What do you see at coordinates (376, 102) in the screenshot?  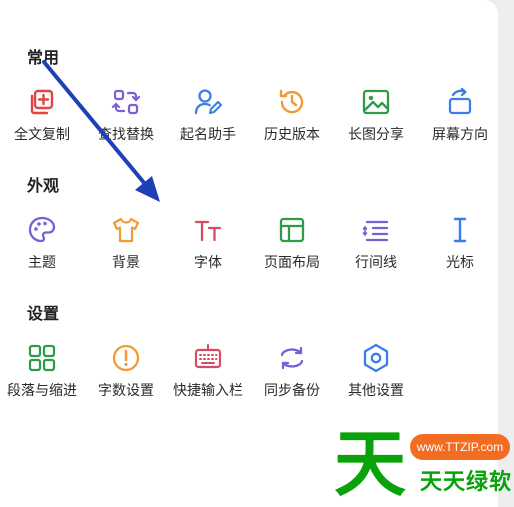 I see `image-icon` at bounding box center [376, 102].